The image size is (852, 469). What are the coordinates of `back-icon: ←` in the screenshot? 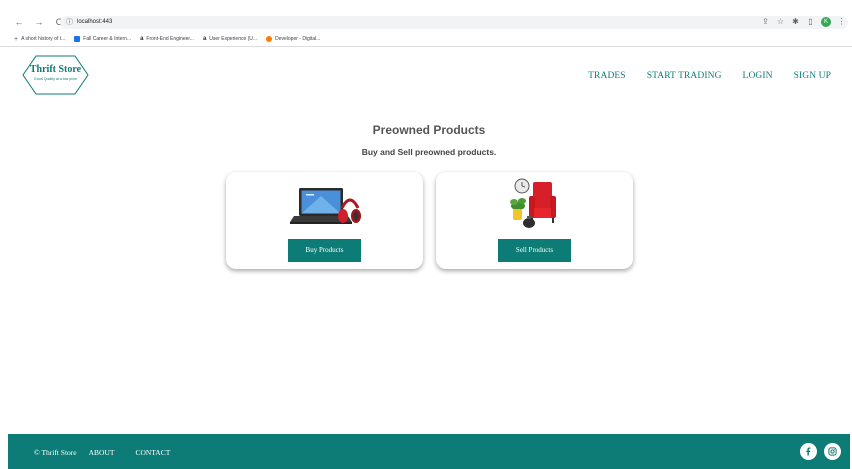 It's located at (19, 22).